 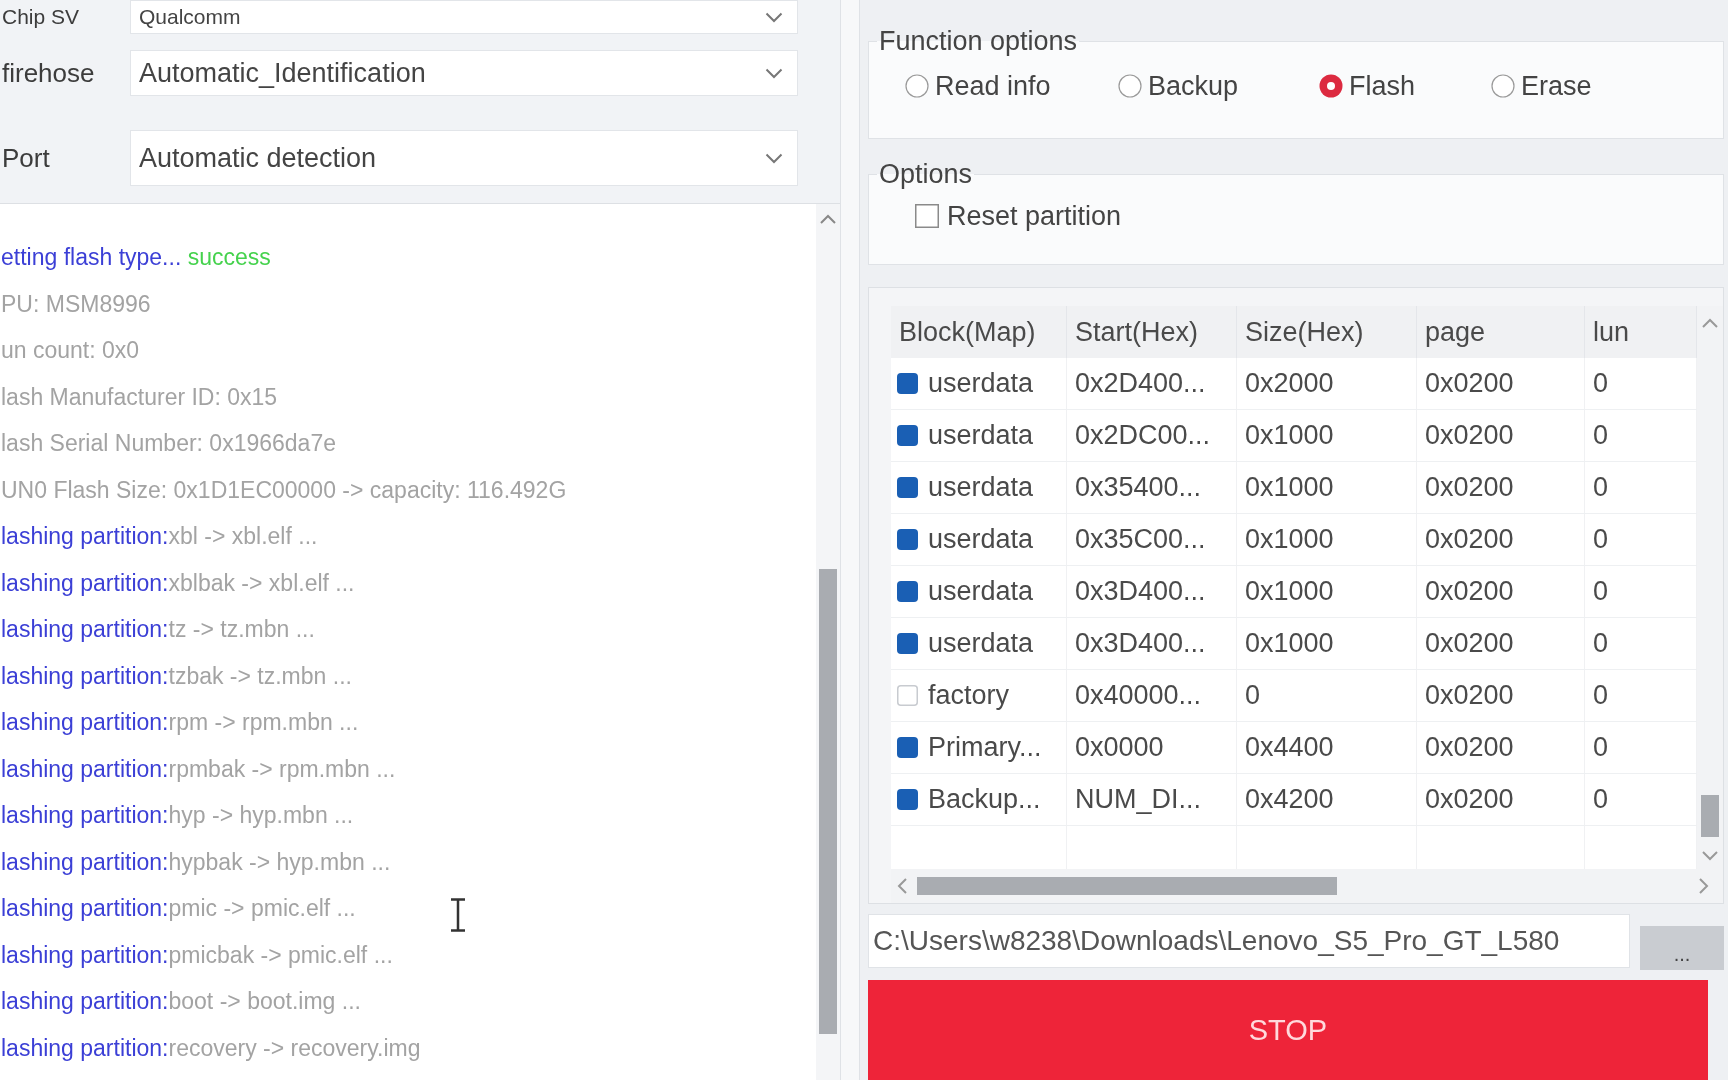 I want to click on table-cell: 0x2000, so click(x=1327, y=383).